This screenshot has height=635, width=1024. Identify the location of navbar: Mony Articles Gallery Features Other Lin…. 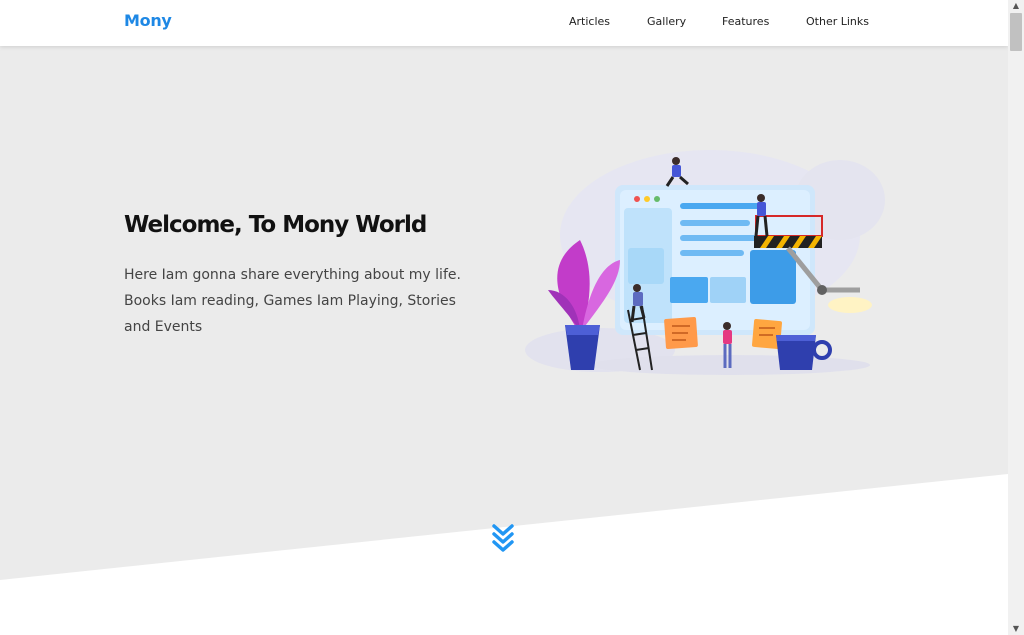
(504, 23).